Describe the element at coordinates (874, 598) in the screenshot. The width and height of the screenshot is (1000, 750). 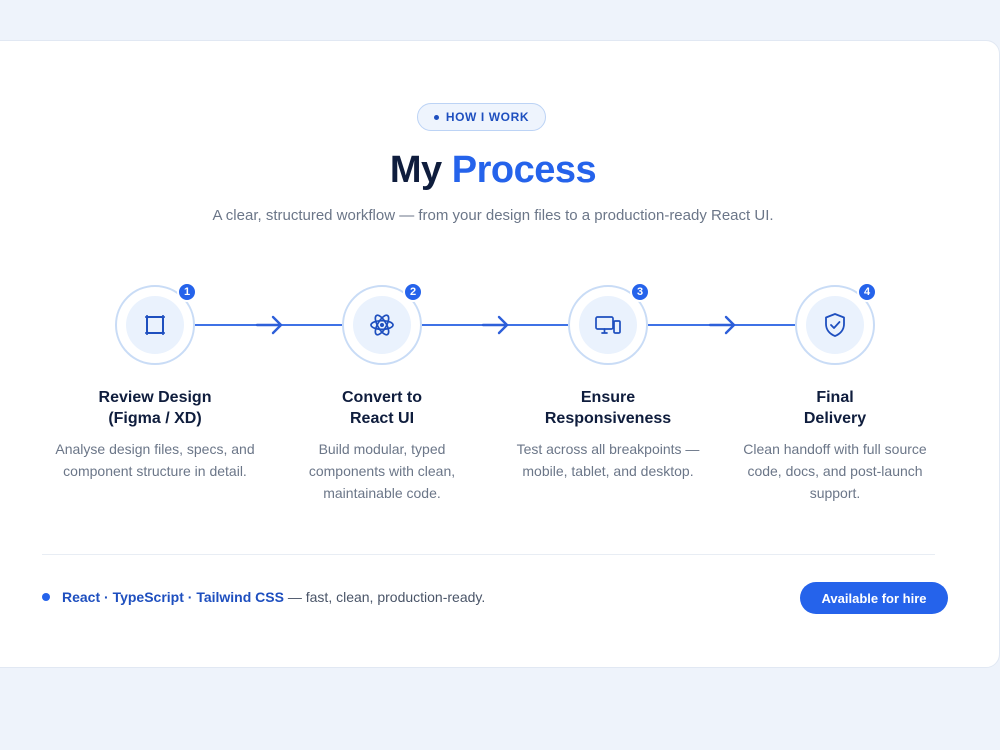
I see `available-for-hire-button: Available for hire` at that location.